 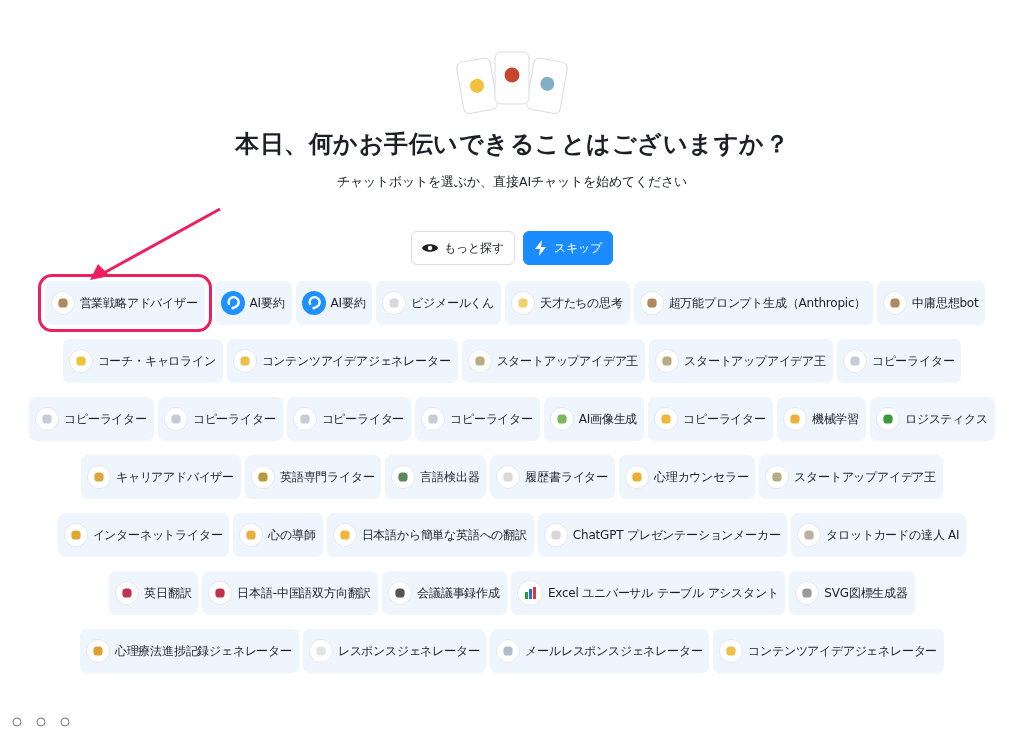 I want to click on page-title: 本日、何かお手伝いできることはございますか？, so click(x=512, y=144).